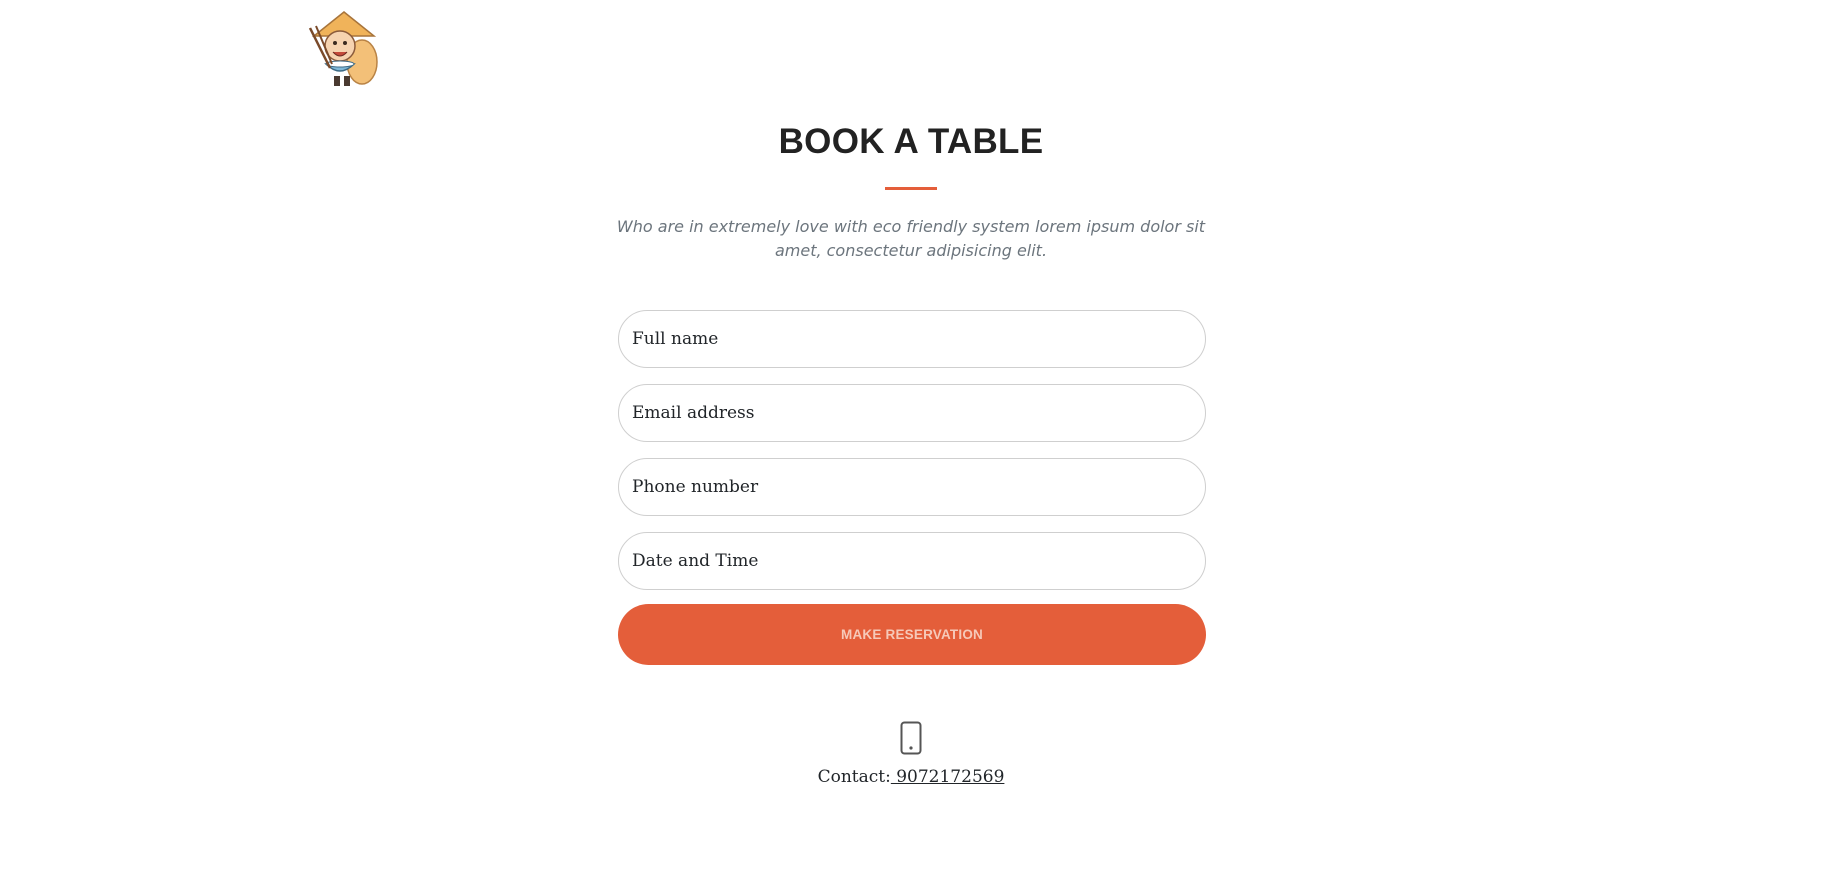 The height and width of the screenshot is (893, 1822). What do you see at coordinates (911, 188) in the screenshot?
I see `title-divider` at bounding box center [911, 188].